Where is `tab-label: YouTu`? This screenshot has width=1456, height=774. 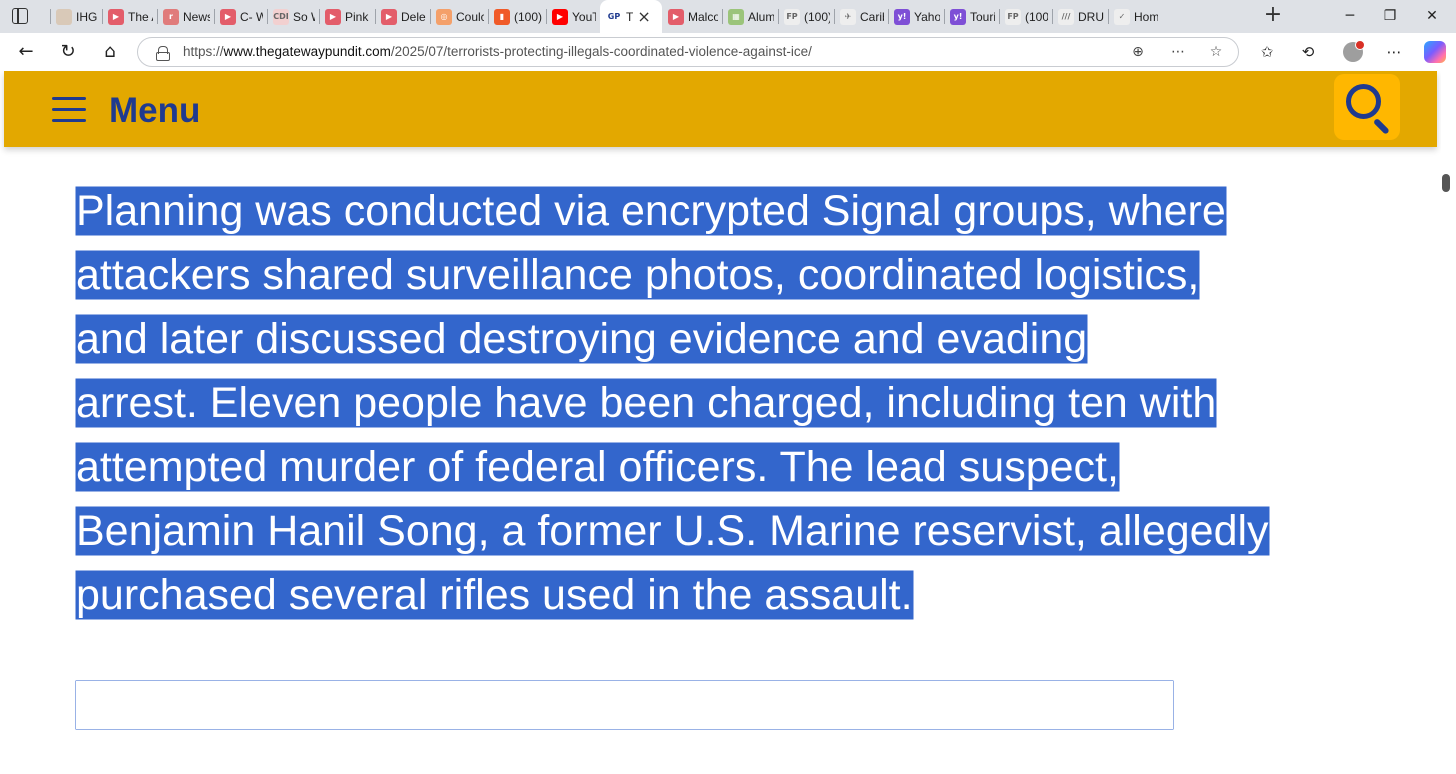 tab-label: YouTu is located at coordinates (584, 16).